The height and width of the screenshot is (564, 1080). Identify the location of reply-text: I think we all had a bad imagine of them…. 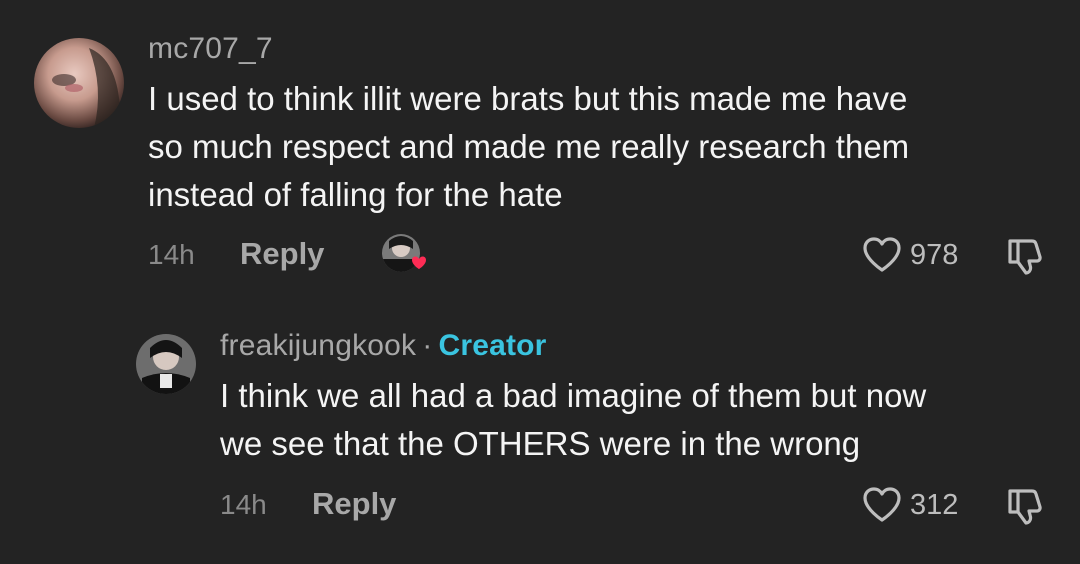
(645, 420).